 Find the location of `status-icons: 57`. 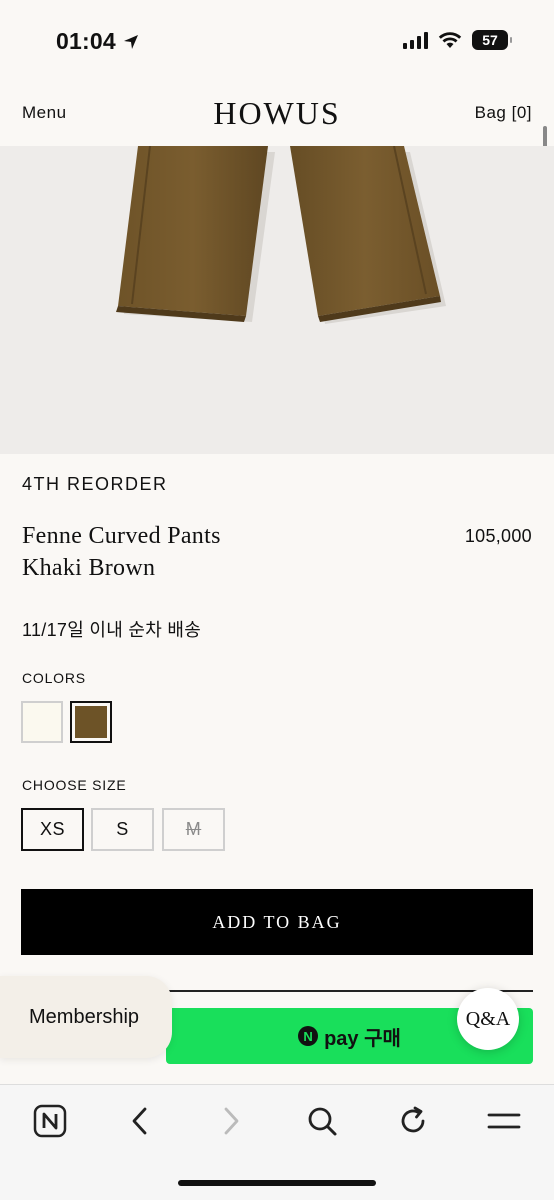

status-icons: 57 is located at coordinates (457, 40).